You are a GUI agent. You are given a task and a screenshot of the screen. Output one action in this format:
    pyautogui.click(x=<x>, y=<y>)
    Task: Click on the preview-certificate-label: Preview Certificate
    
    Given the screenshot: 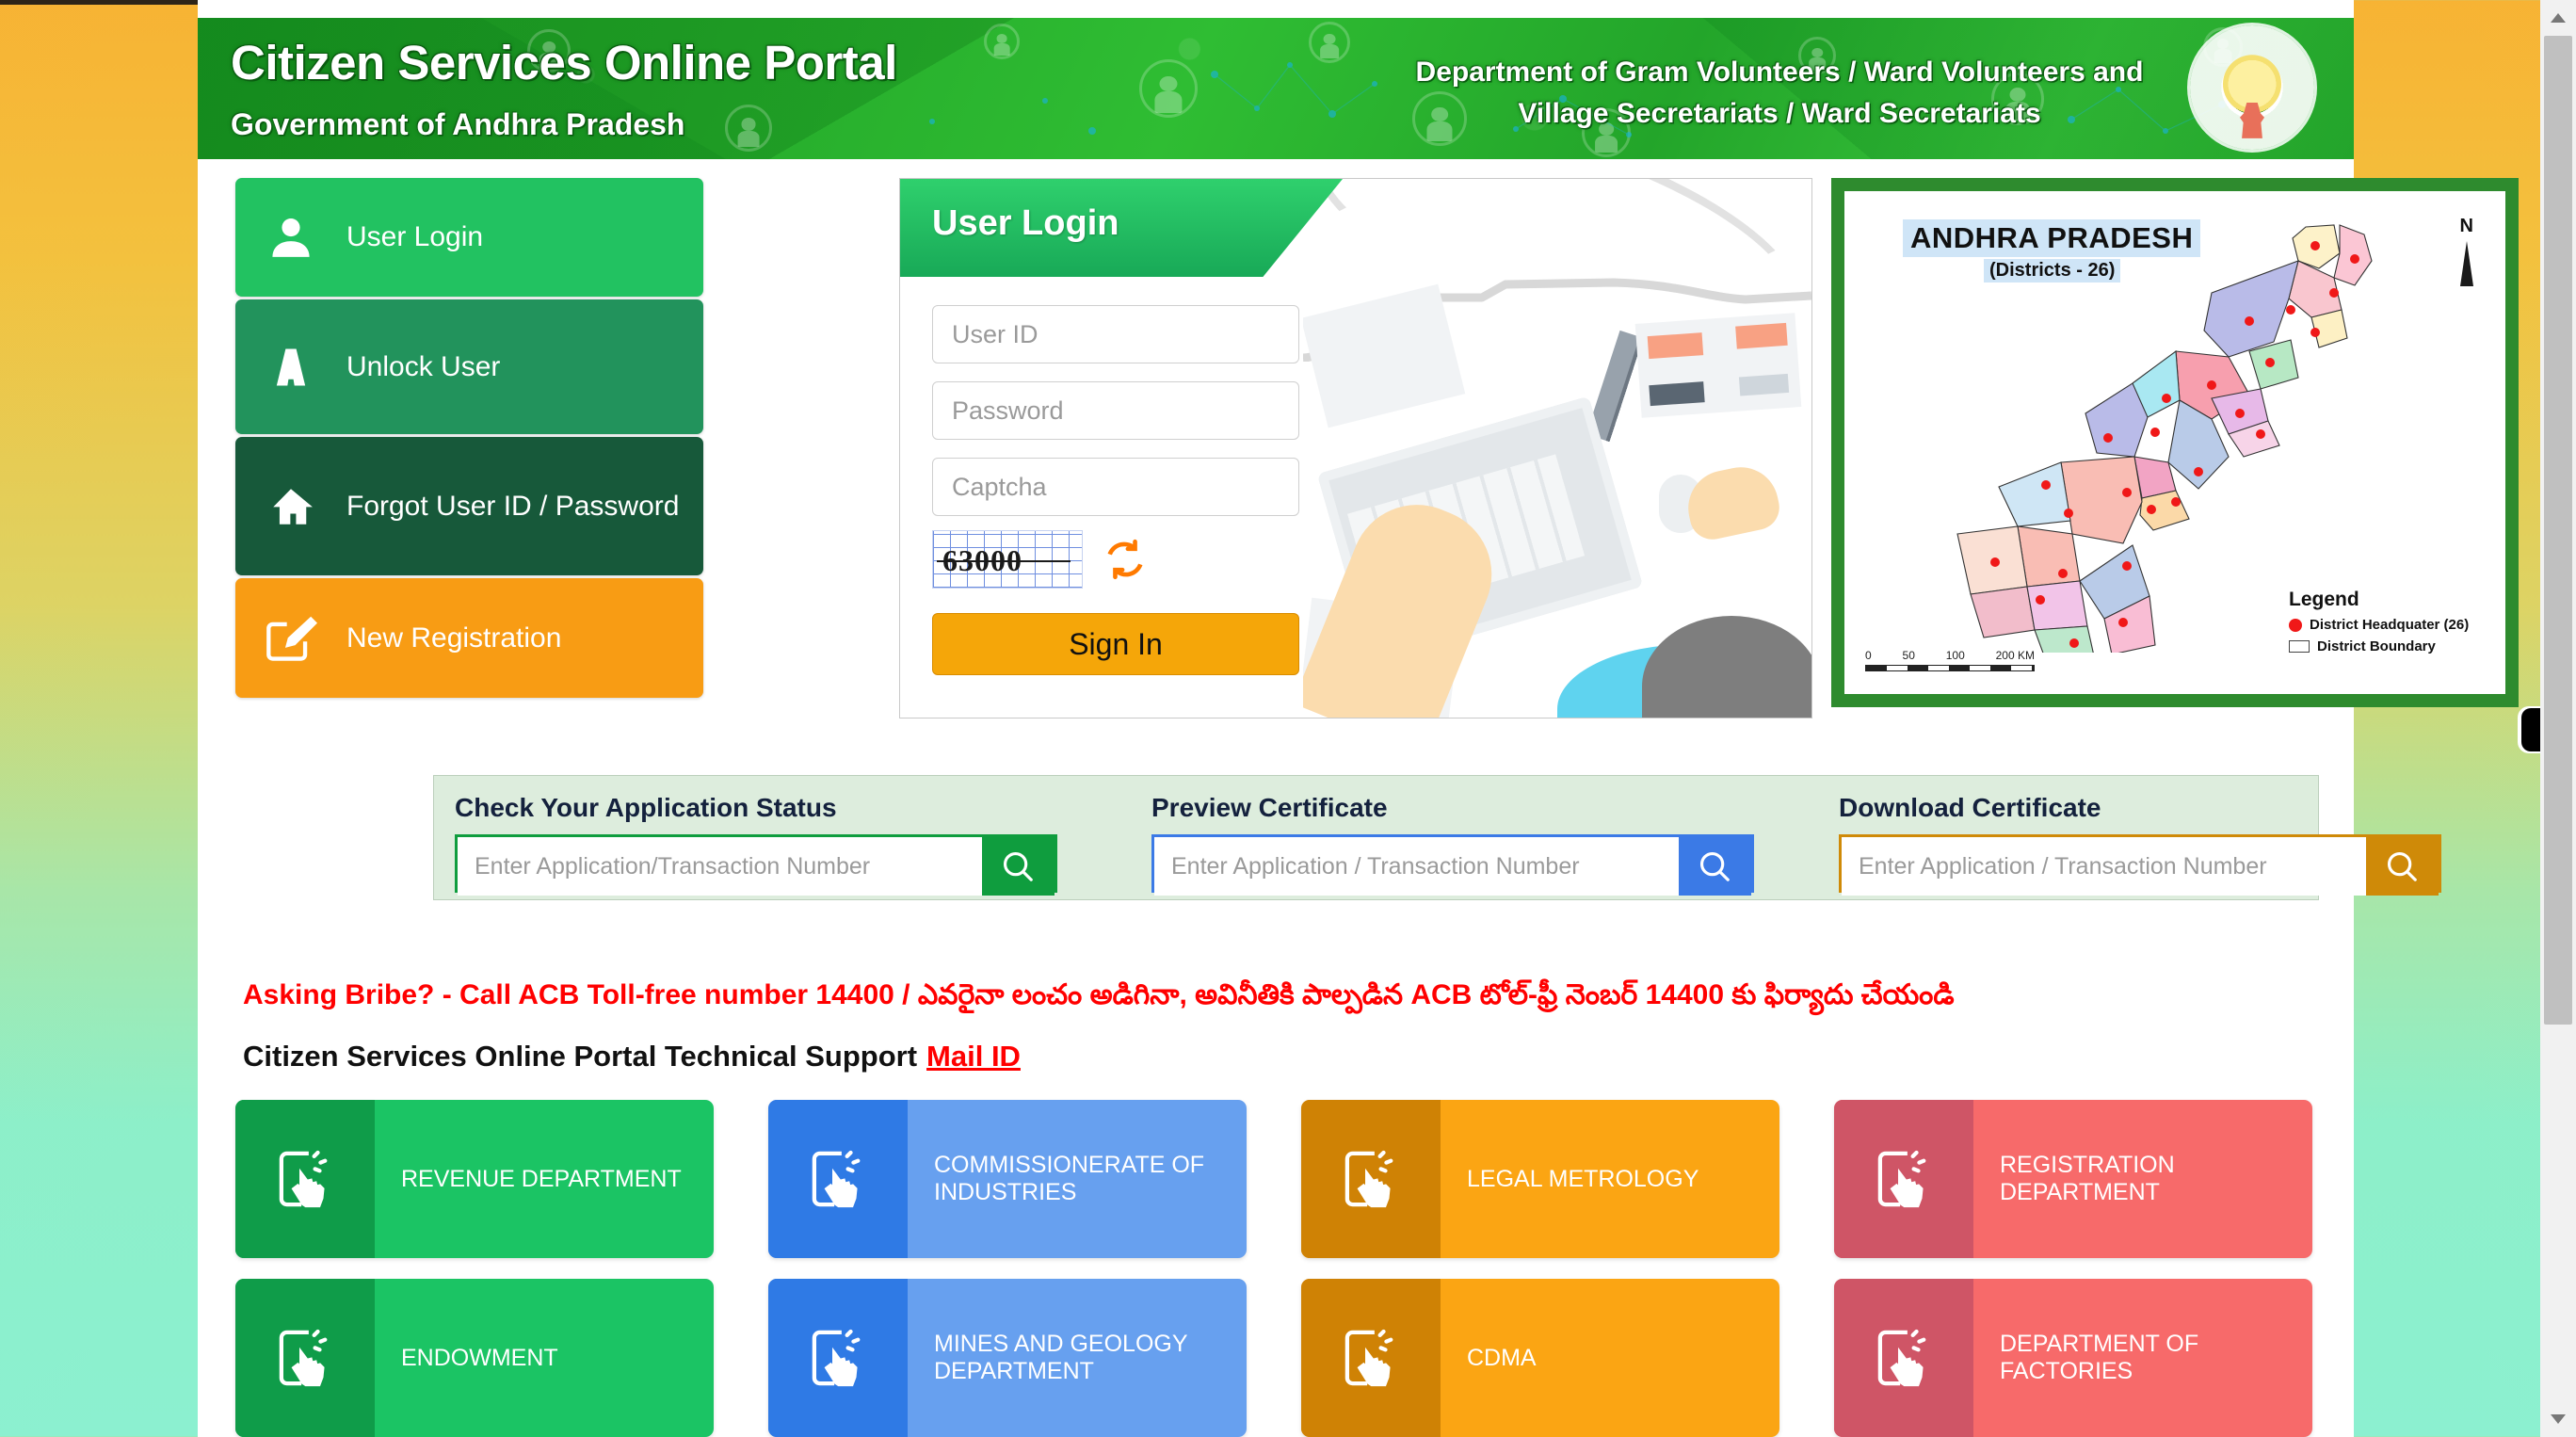 What is the action you would take?
    pyautogui.click(x=1269, y=808)
    